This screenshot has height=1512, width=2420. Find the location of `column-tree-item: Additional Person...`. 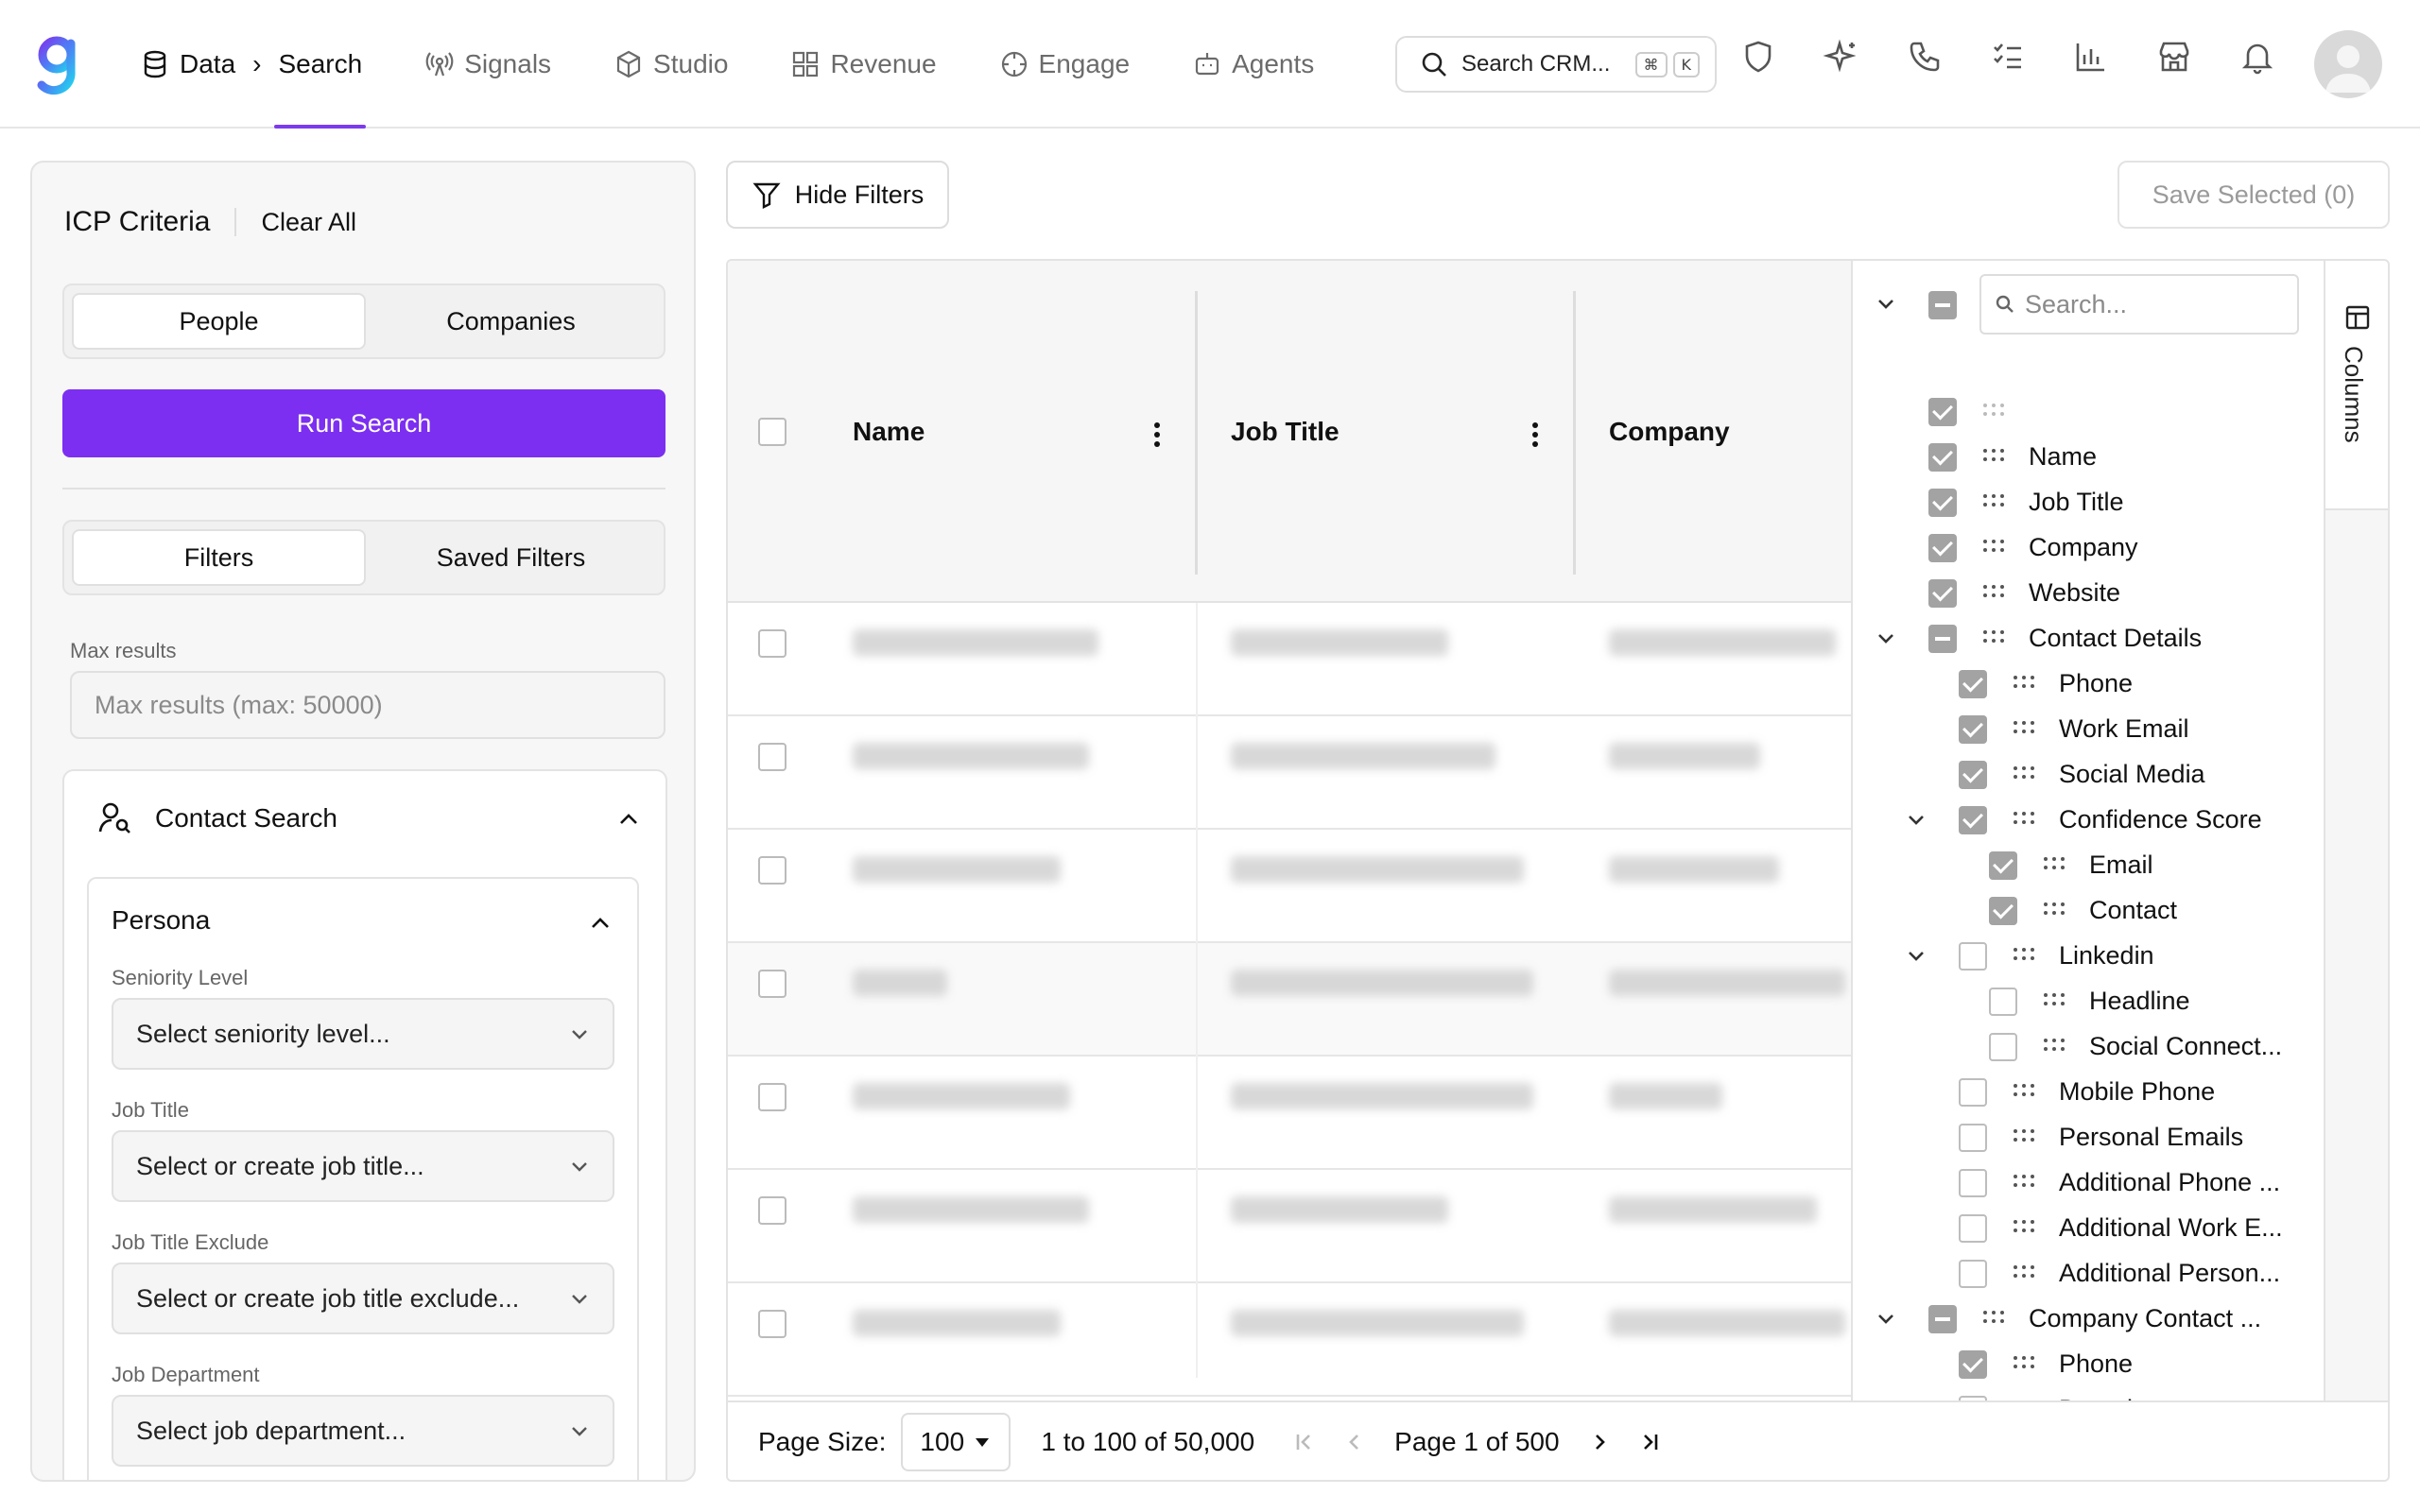

column-tree-item: Additional Person... is located at coordinates (2089, 1274).